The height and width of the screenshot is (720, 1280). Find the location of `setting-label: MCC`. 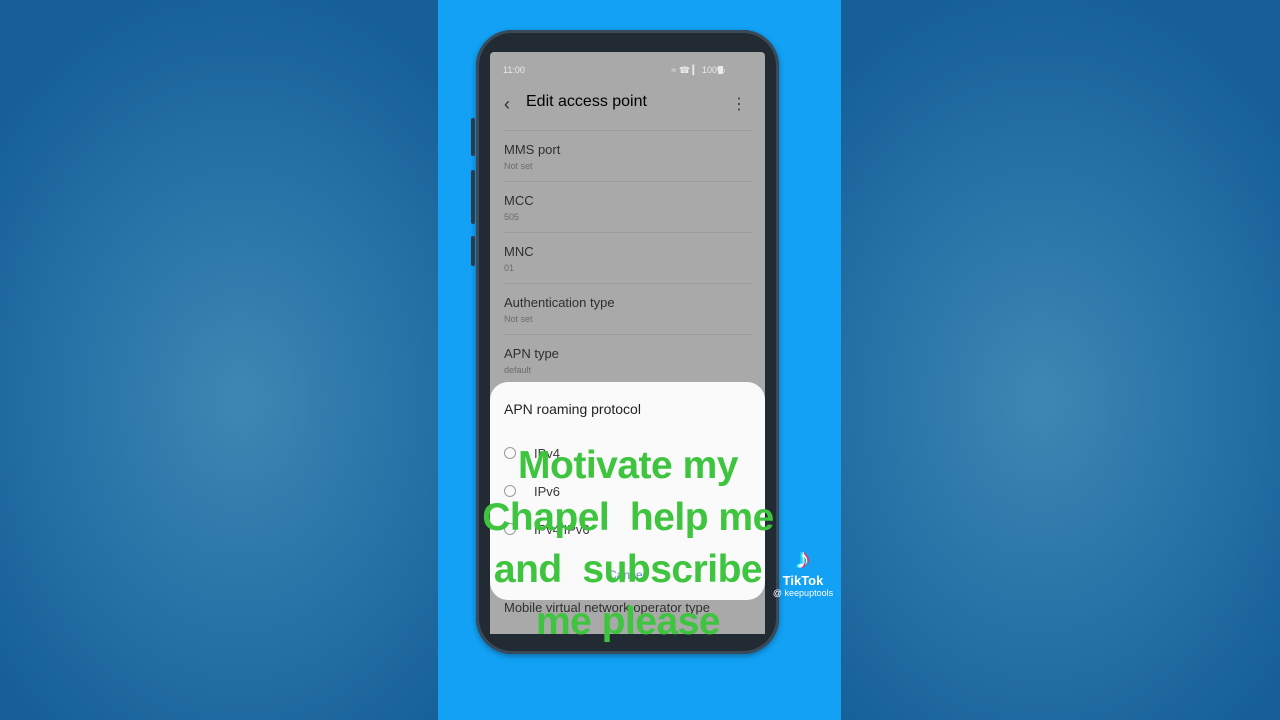

setting-label: MCC is located at coordinates (519, 200).